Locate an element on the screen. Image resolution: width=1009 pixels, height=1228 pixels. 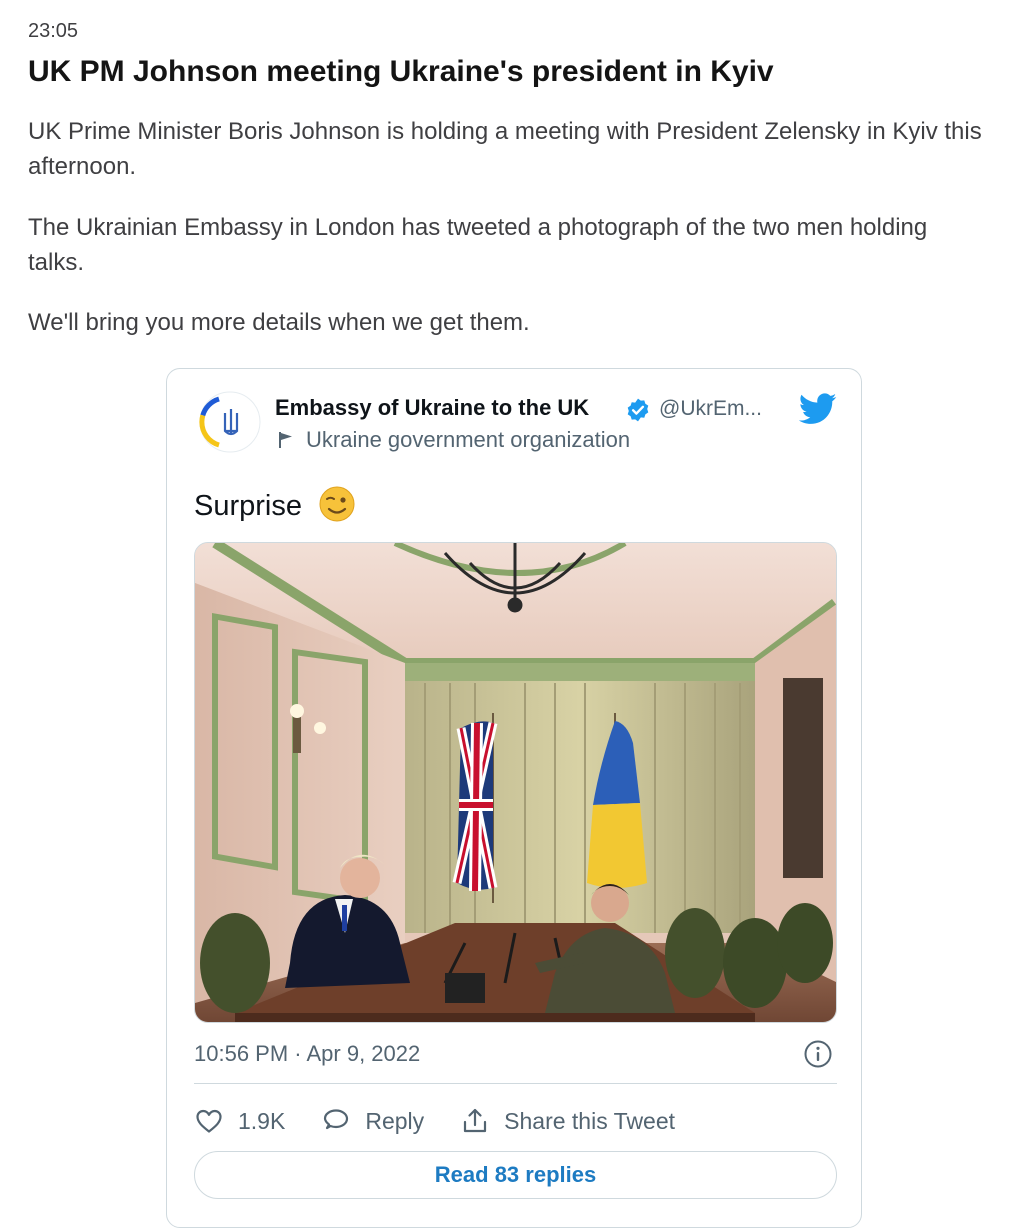
tweet-text-row: Surprise is located at coordinates (275, 504).